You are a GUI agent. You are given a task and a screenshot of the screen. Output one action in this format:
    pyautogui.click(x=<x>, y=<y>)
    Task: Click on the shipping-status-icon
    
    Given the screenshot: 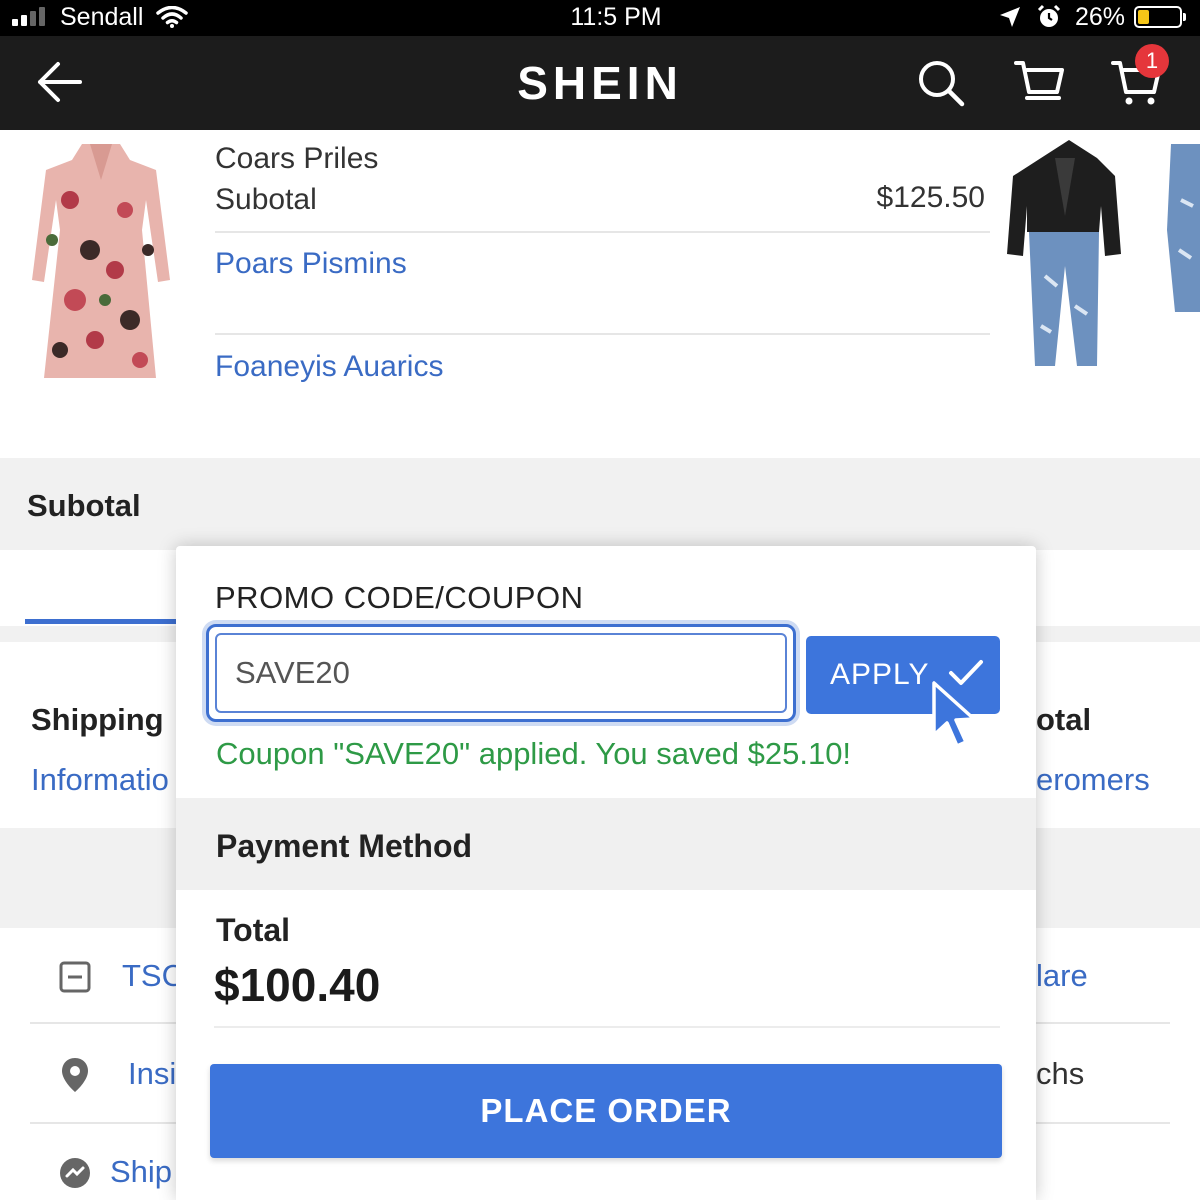 What is the action you would take?
    pyautogui.click(x=75, y=1173)
    